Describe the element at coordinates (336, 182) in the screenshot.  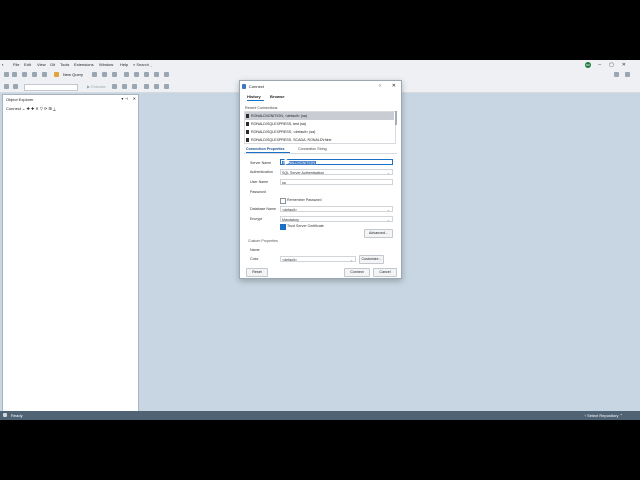
I see `user-name-input: sa` at that location.